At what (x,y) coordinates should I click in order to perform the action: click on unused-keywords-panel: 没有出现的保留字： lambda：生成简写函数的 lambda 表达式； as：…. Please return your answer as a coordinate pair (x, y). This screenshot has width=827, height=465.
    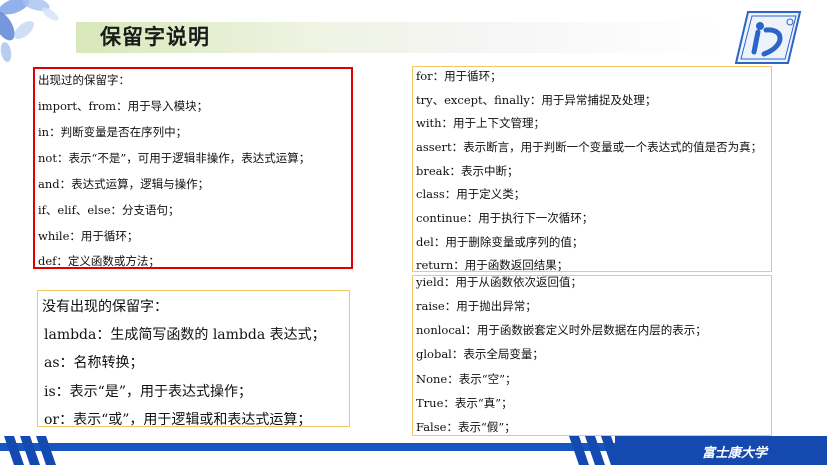
    Looking at the image, I should click on (193, 359).